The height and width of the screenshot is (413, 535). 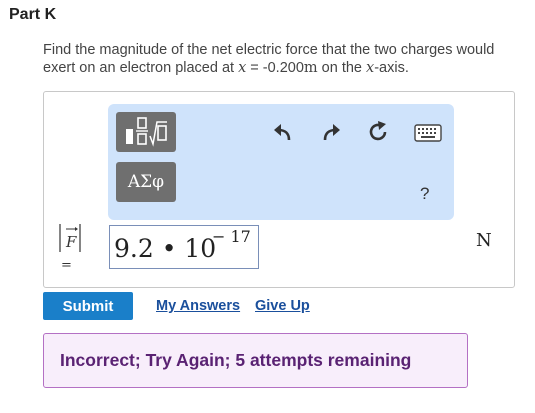 I want to click on templates-icon, so click(x=146, y=132).